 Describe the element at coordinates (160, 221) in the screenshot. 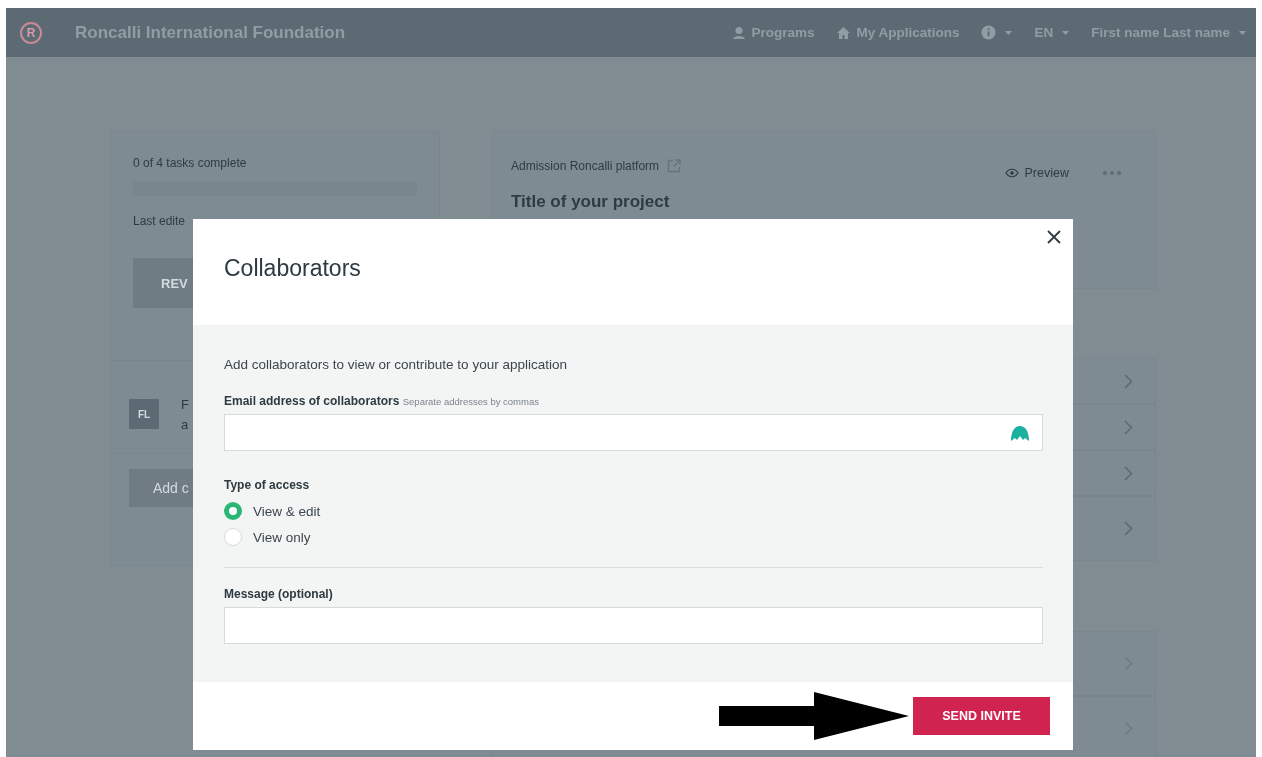

I see `last-edited-text: Last edite` at that location.